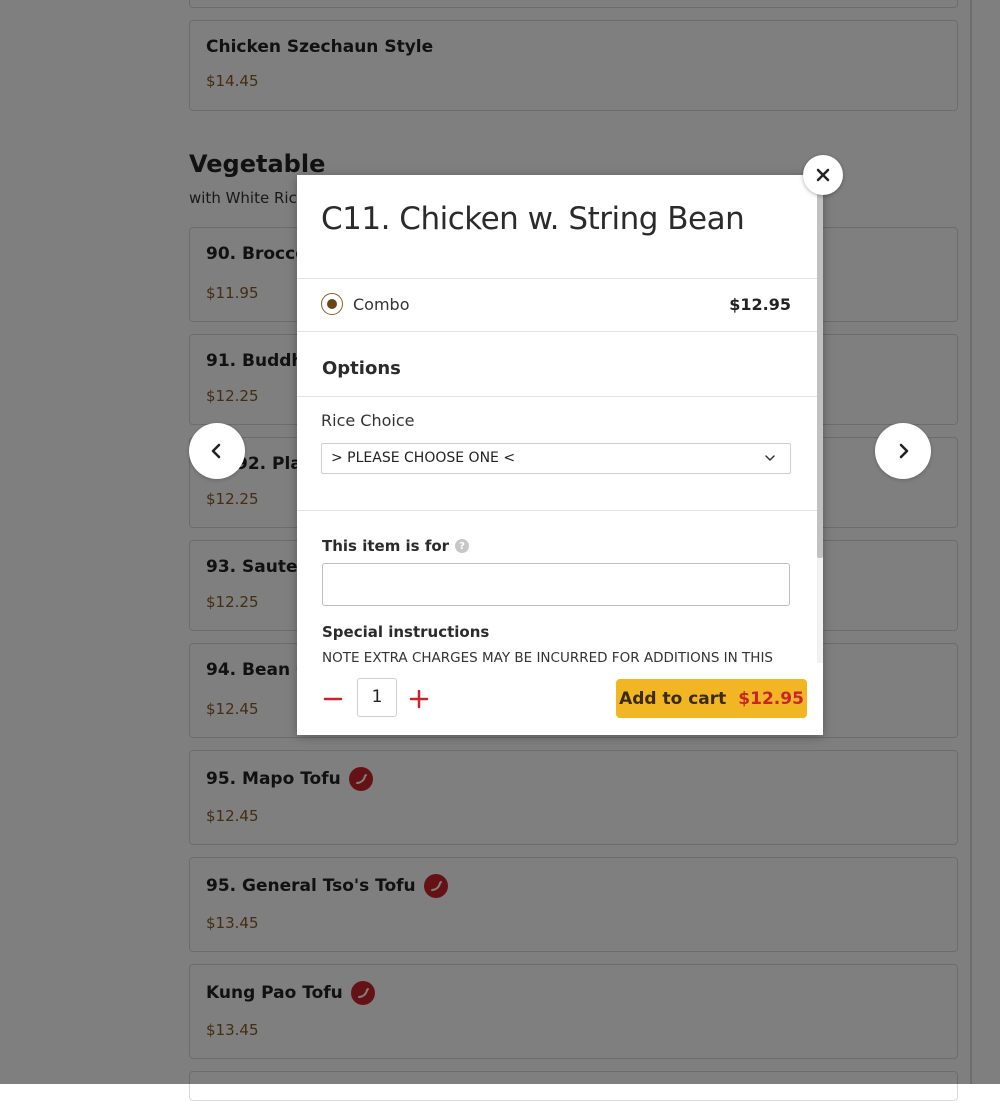  Describe the element at coordinates (423, 458) in the screenshot. I see `rice-choice-value: > PLEASE CHOOSE ONE <` at that location.